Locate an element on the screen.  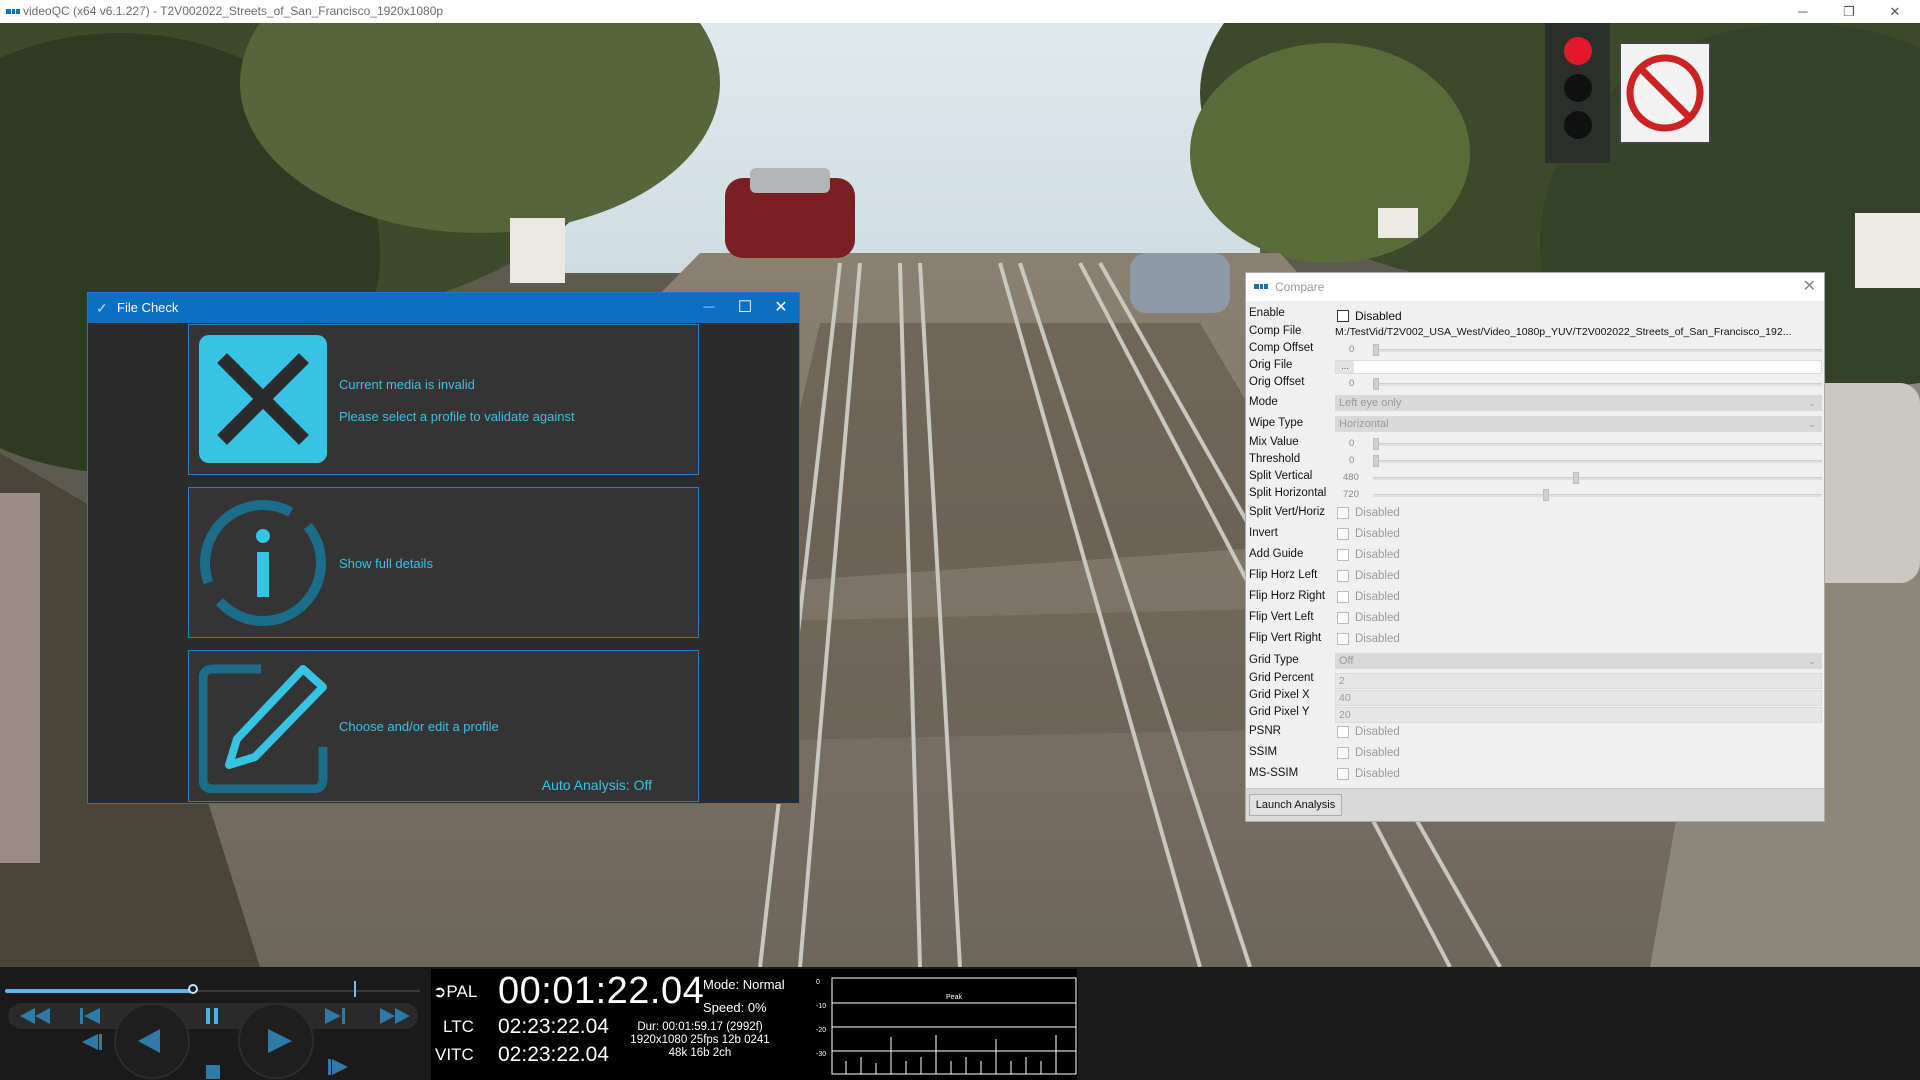
split-vert-horiz-checkbox: Disabled is located at coordinates (1578, 513).